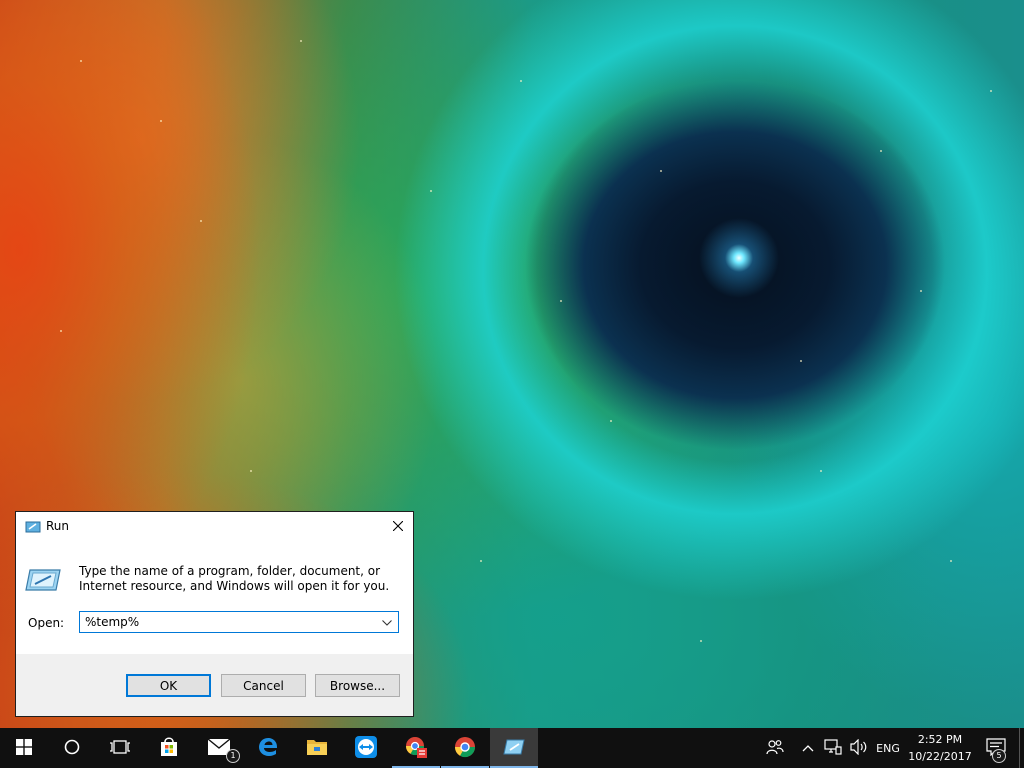  I want to click on action-center-button: 5, so click(996, 748).